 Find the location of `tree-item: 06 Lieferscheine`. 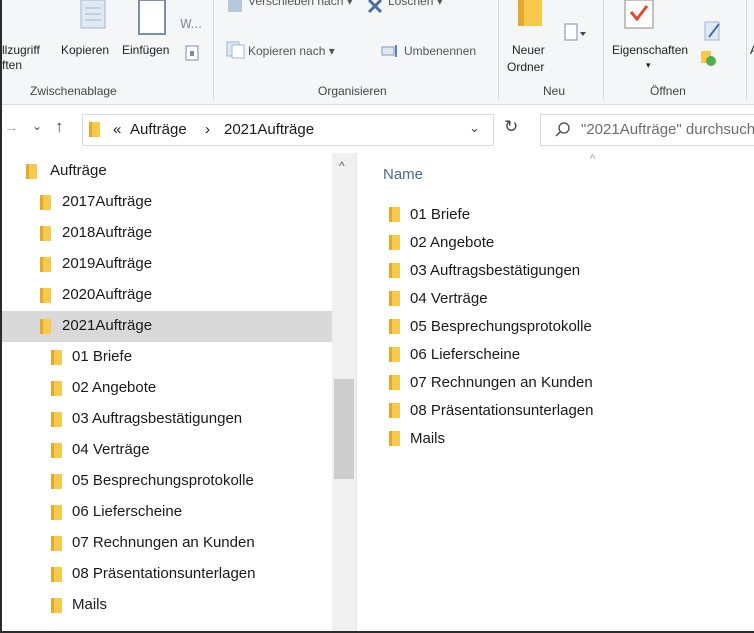

tree-item: 06 Lieferscheine is located at coordinates (167, 512).